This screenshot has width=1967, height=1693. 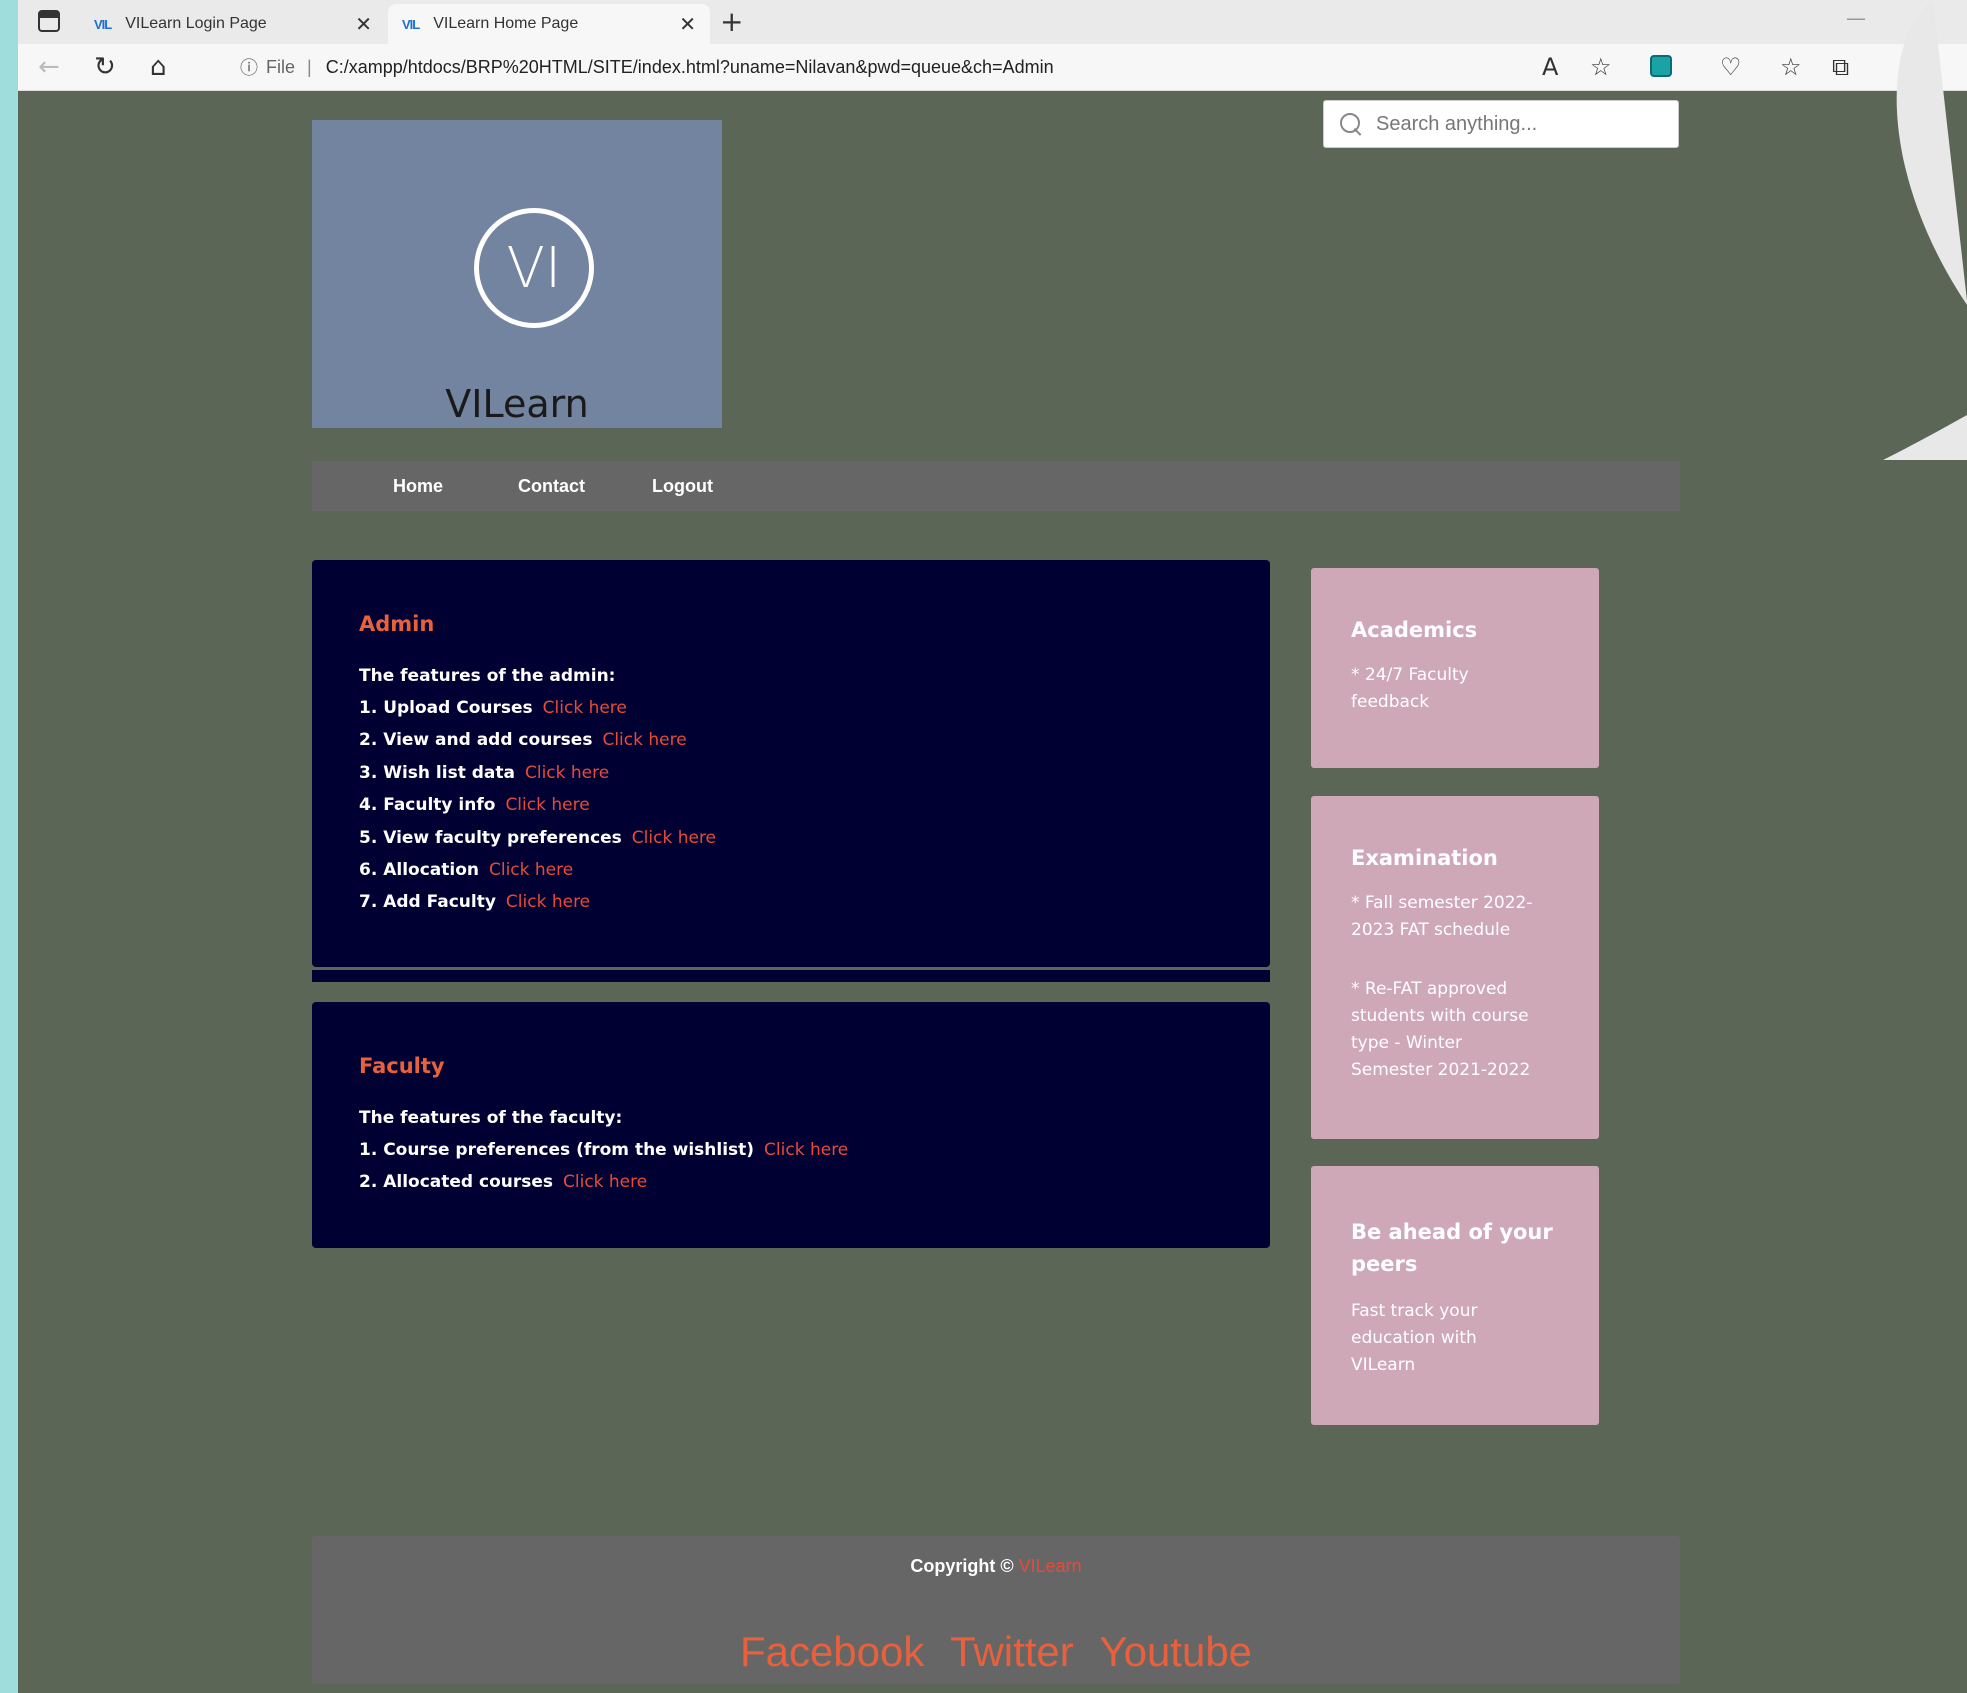 What do you see at coordinates (1731, 67) in the screenshot?
I see `browser-essentials-icon: ♡` at bounding box center [1731, 67].